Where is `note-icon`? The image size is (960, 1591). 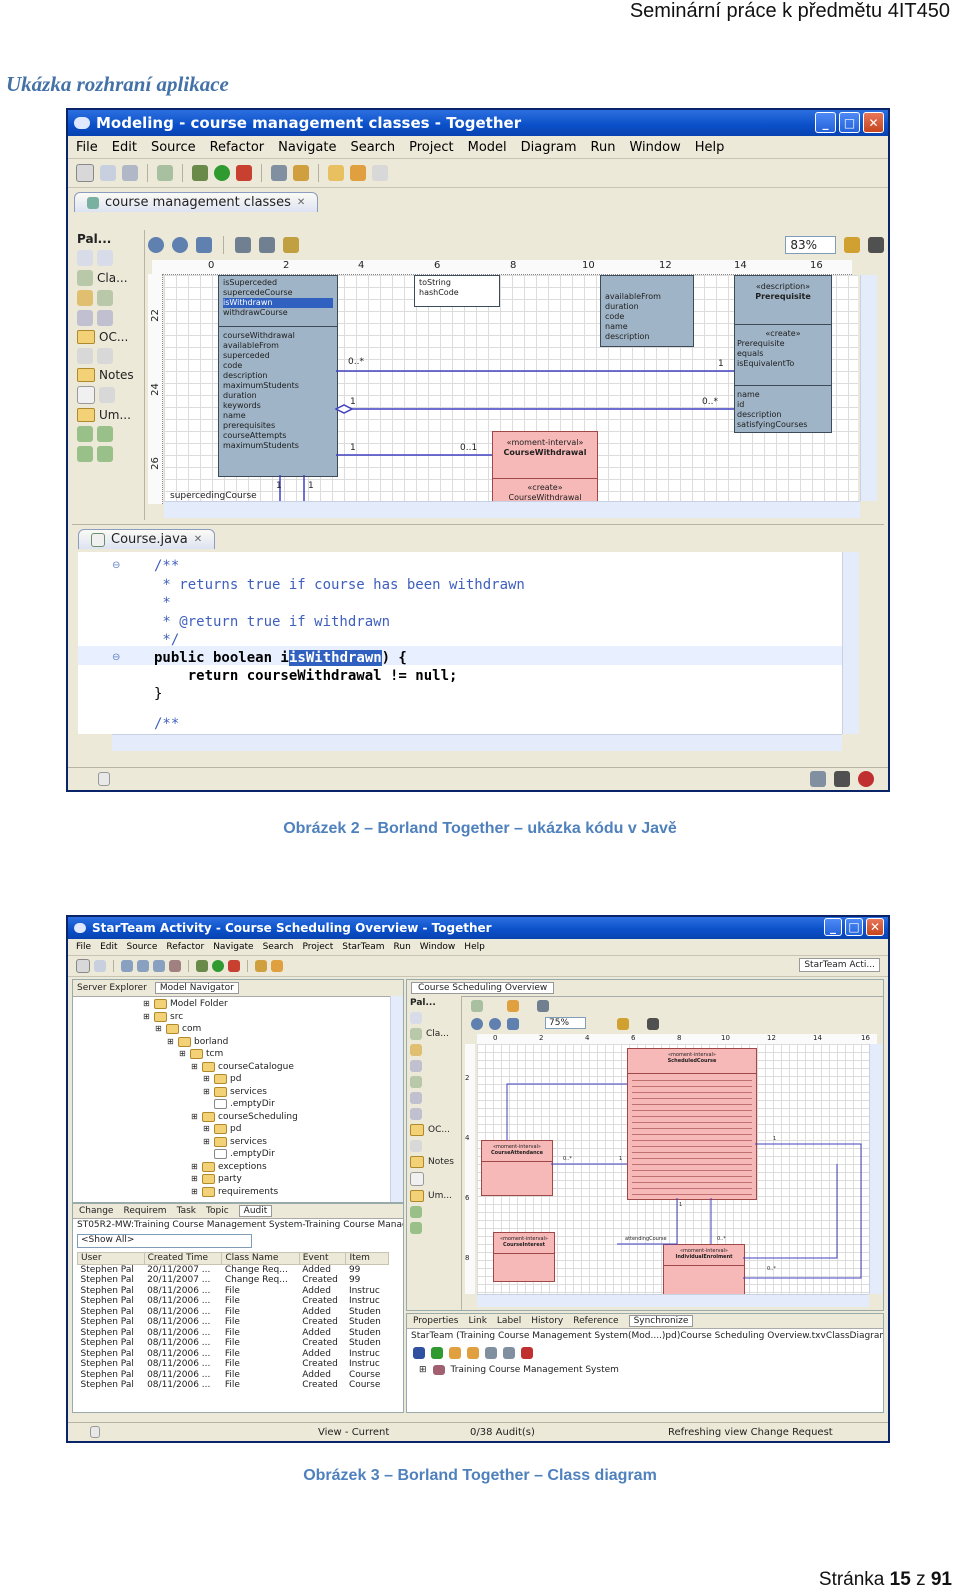 note-icon is located at coordinates (417, 1179).